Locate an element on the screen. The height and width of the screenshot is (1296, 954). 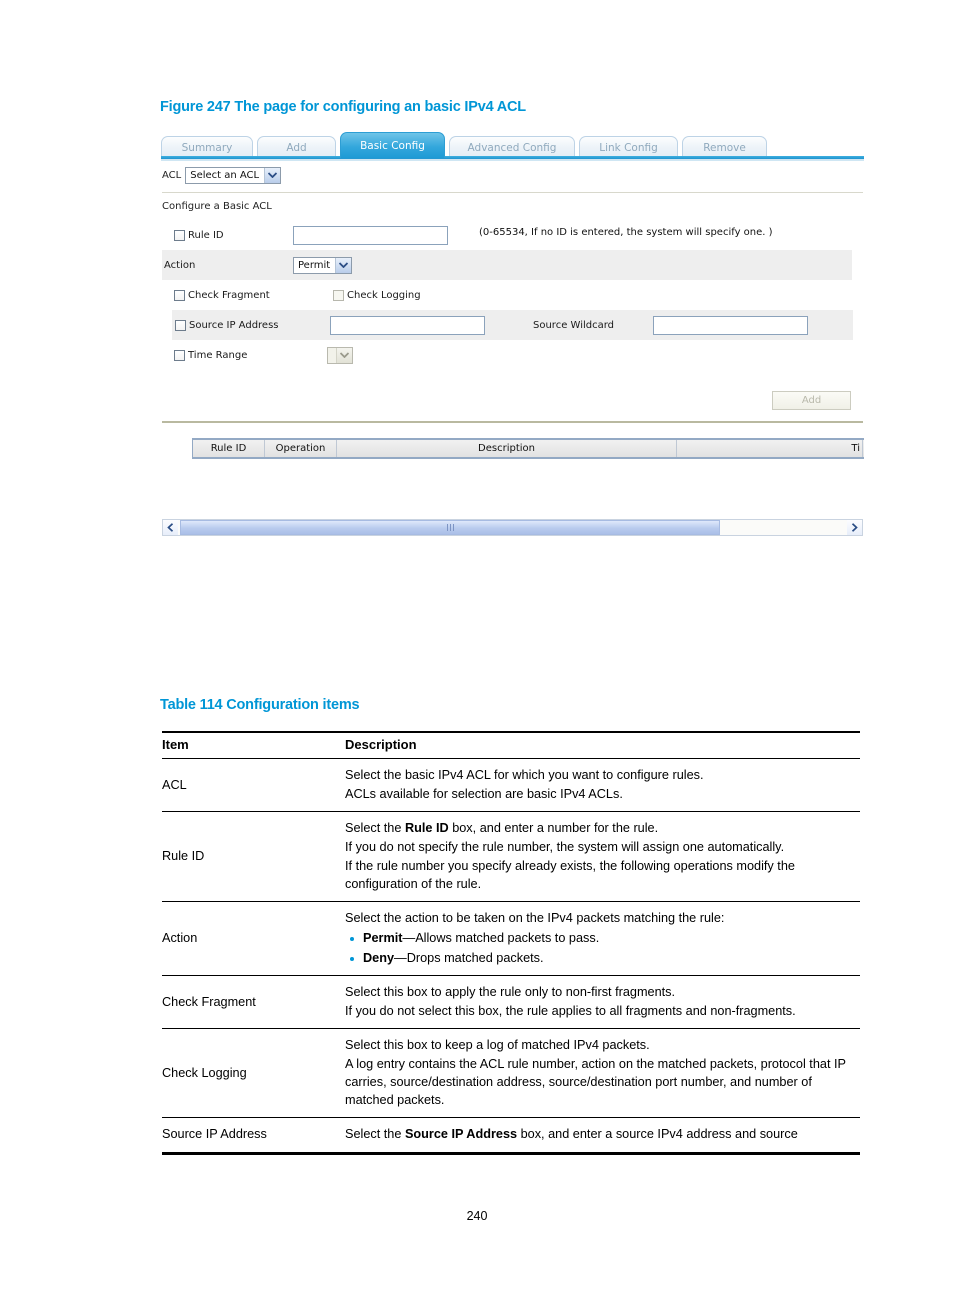
rule-id-checkbox is located at coordinates (179, 235).